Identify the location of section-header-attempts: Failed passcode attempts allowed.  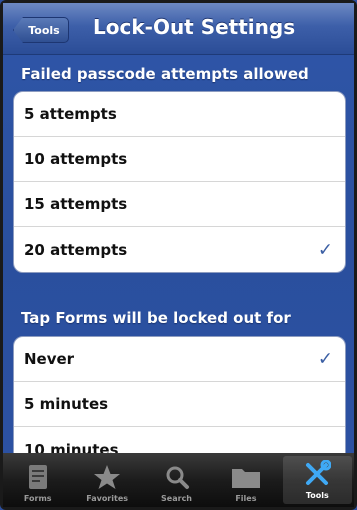
(165, 74).